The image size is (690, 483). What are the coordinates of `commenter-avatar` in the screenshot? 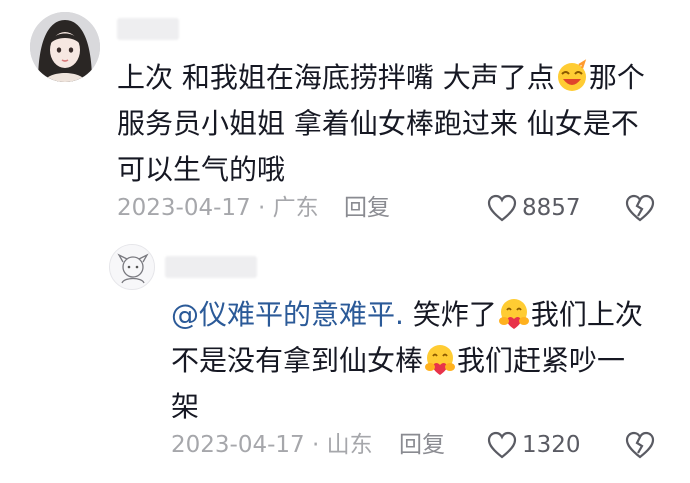 It's located at (65, 47).